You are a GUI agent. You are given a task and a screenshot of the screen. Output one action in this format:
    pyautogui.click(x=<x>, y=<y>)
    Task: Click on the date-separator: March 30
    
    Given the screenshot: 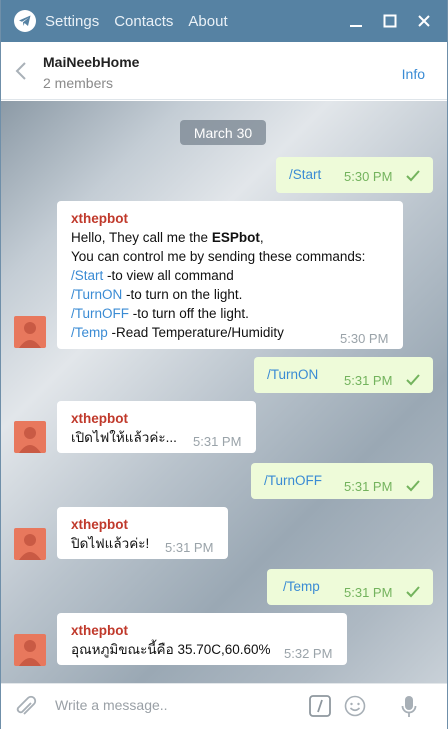 What is the action you would take?
    pyautogui.click(x=223, y=132)
    